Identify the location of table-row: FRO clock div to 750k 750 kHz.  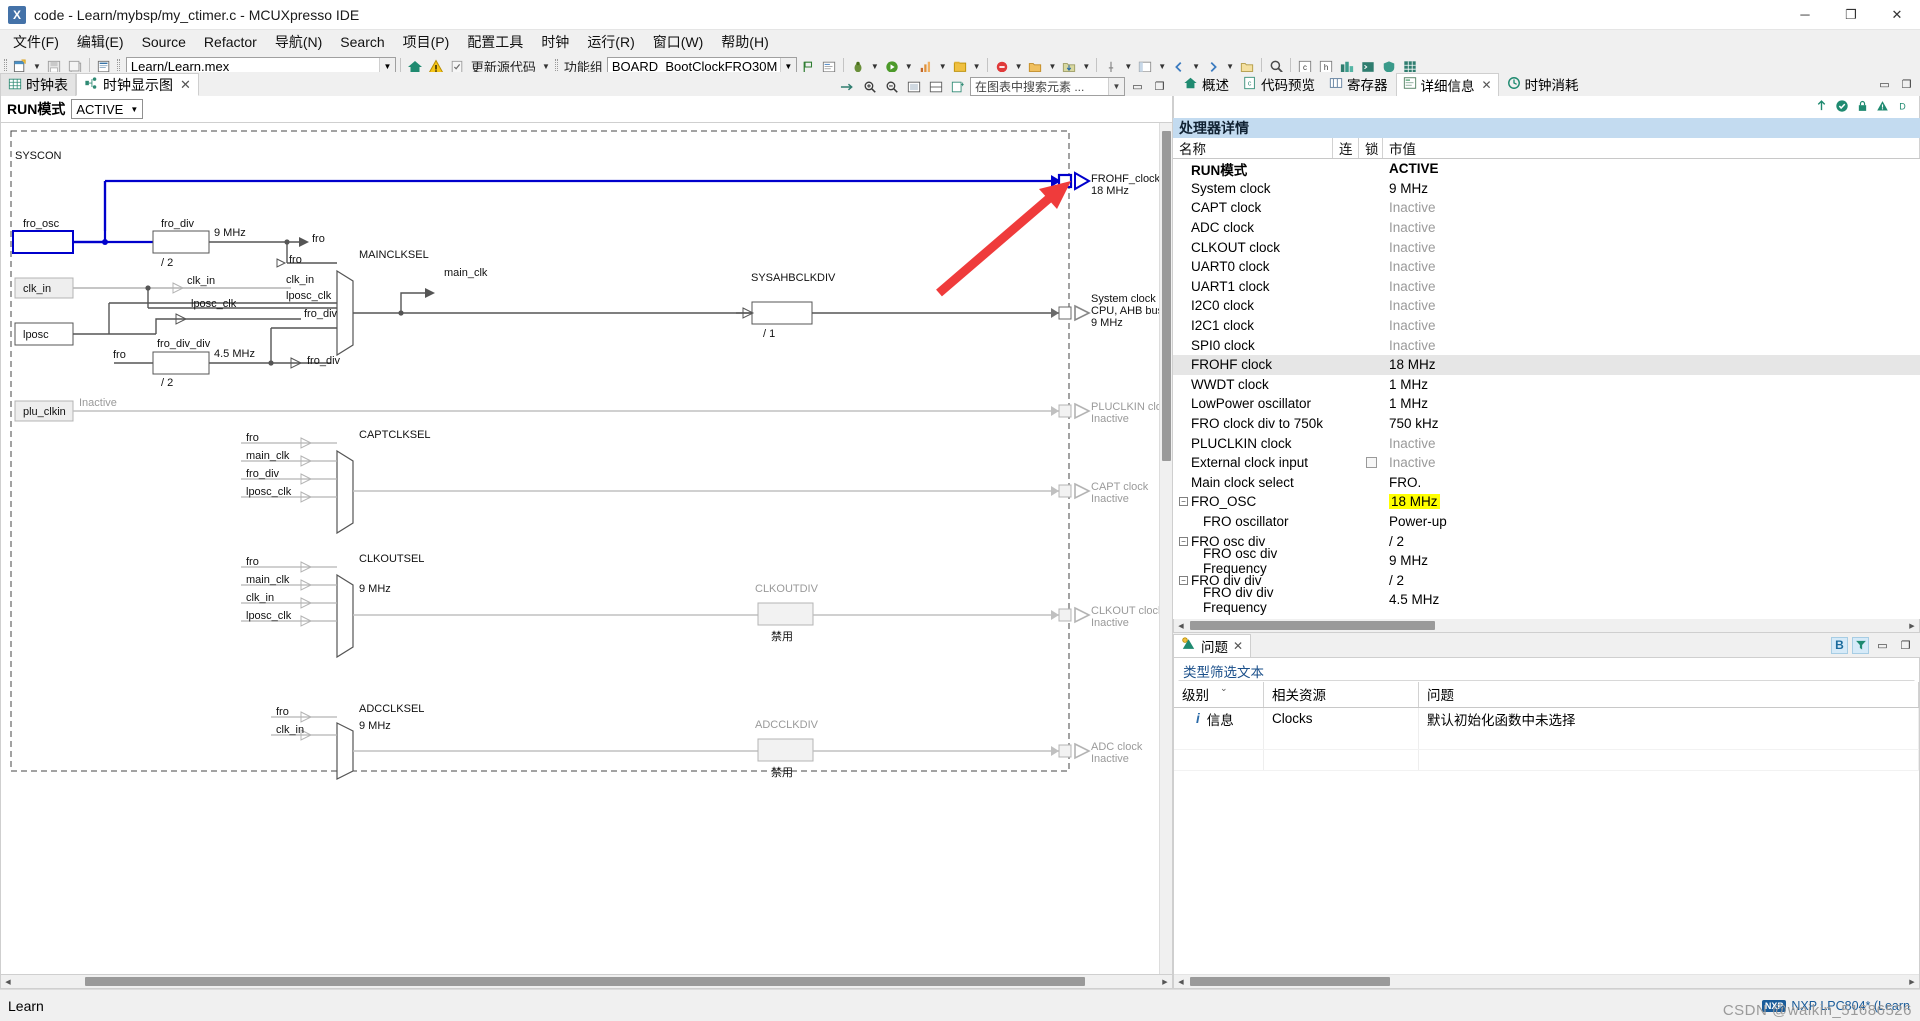
(1546, 424).